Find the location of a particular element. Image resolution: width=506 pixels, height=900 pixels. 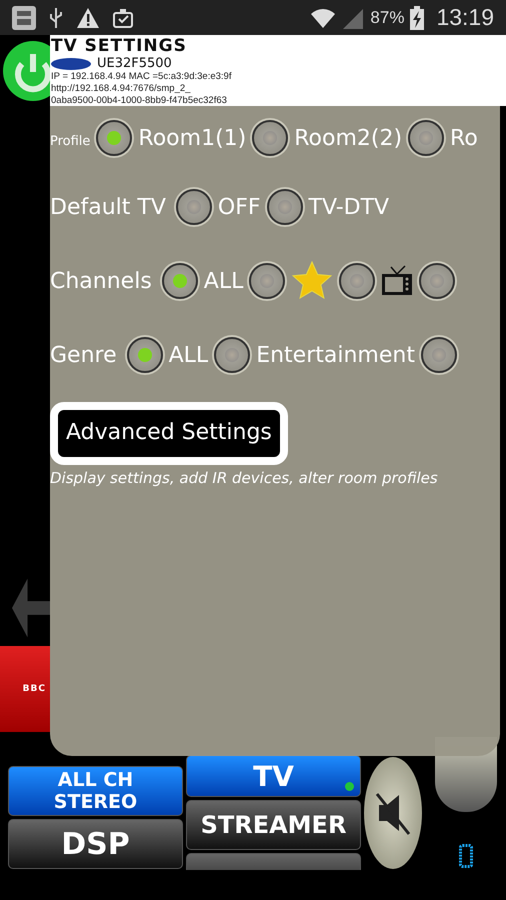

warning-icon is located at coordinates (88, 17).